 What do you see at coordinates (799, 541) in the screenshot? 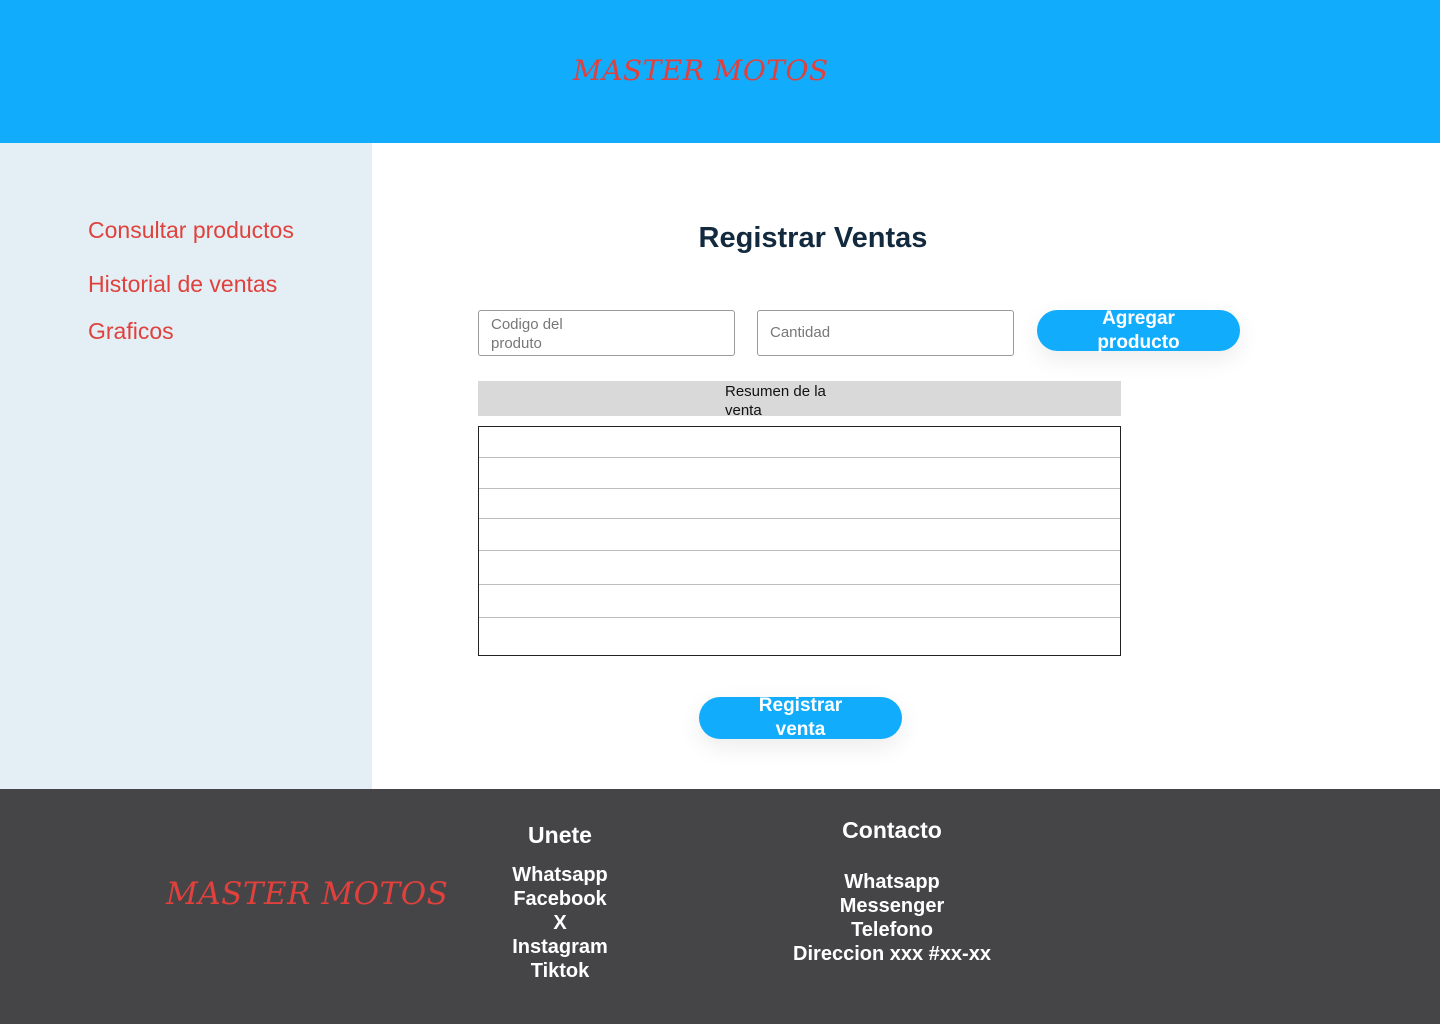
I see `sale-summary-table` at bounding box center [799, 541].